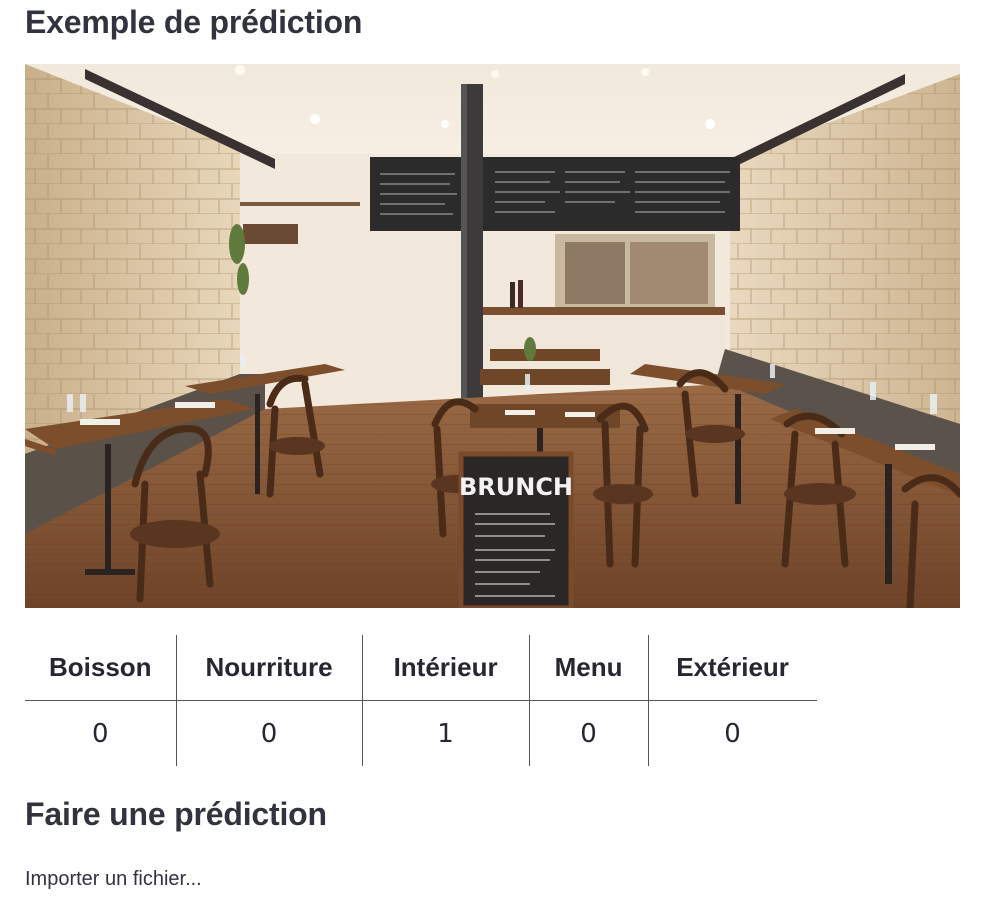 The image size is (1000, 902). I want to click on value-interieur: 1, so click(445, 733).